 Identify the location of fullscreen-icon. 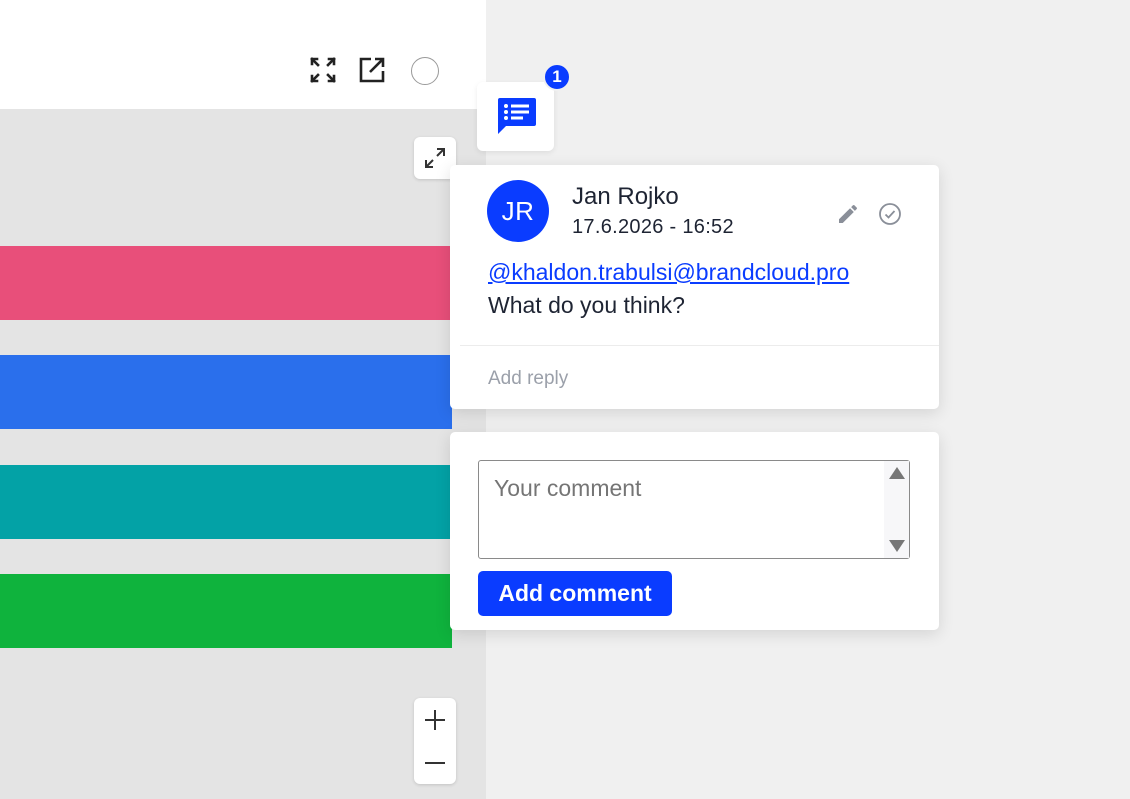
(323, 70).